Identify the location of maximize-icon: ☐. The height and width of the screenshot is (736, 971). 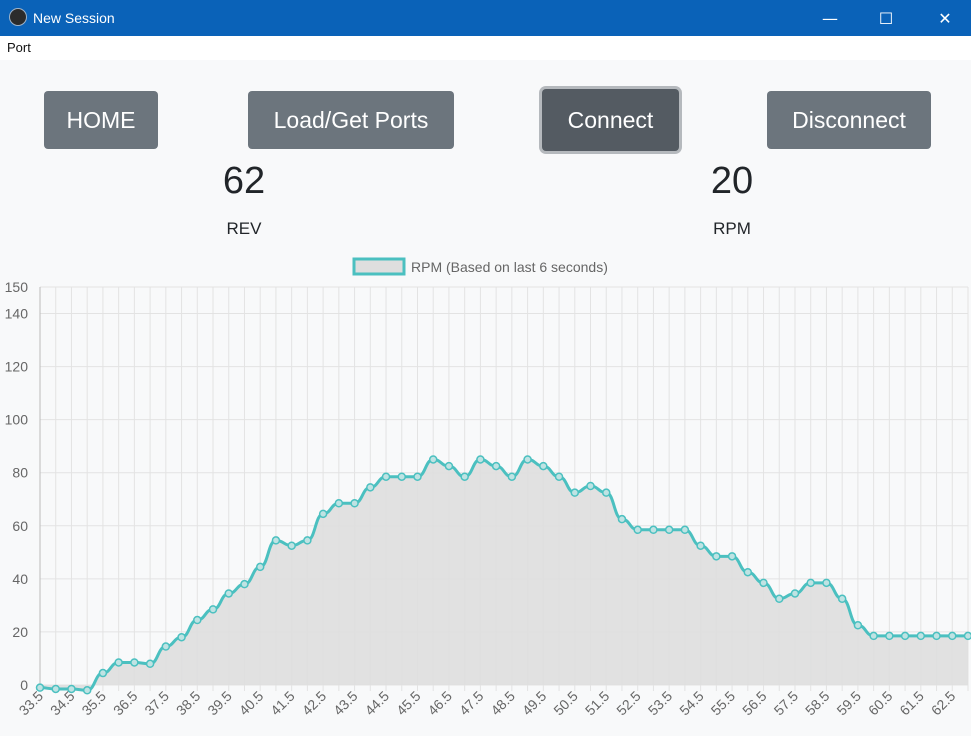
(886, 18).